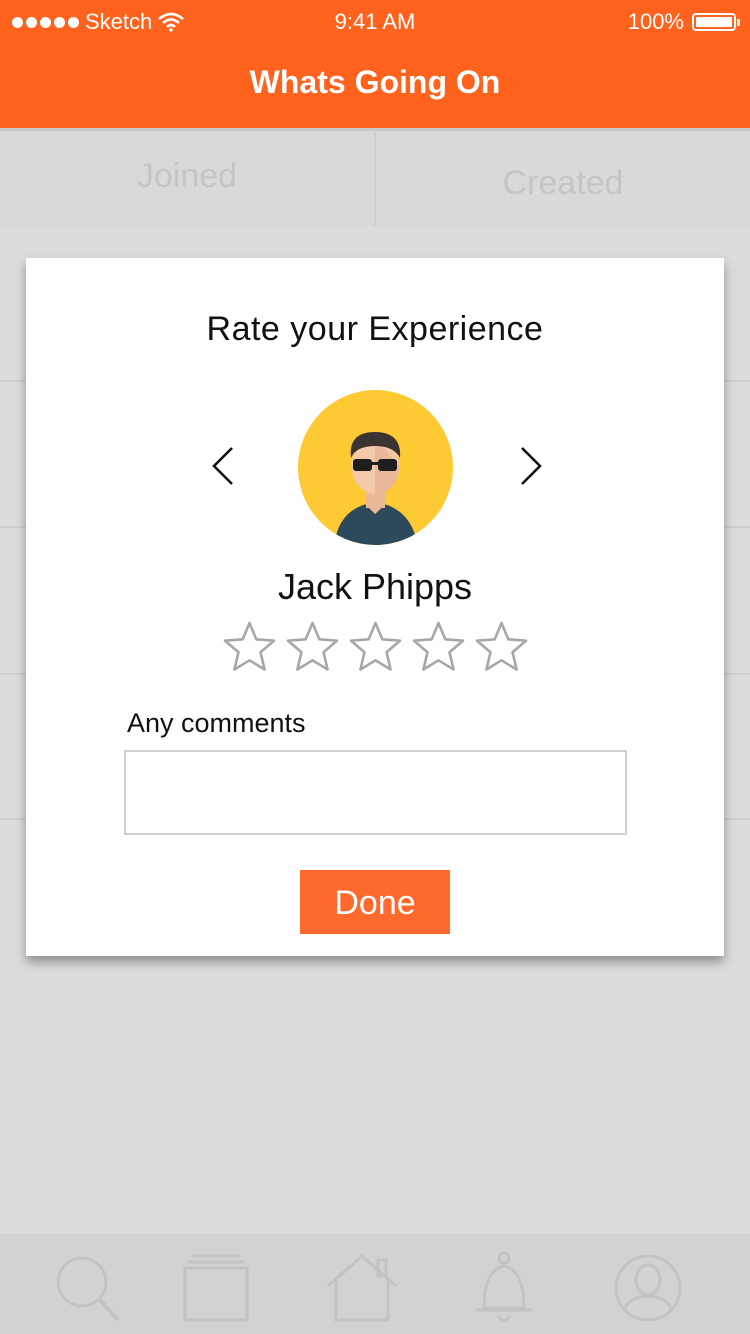  Describe the element at coordinates (375, 792) in the screenshot. I see `comments-field` at that location.